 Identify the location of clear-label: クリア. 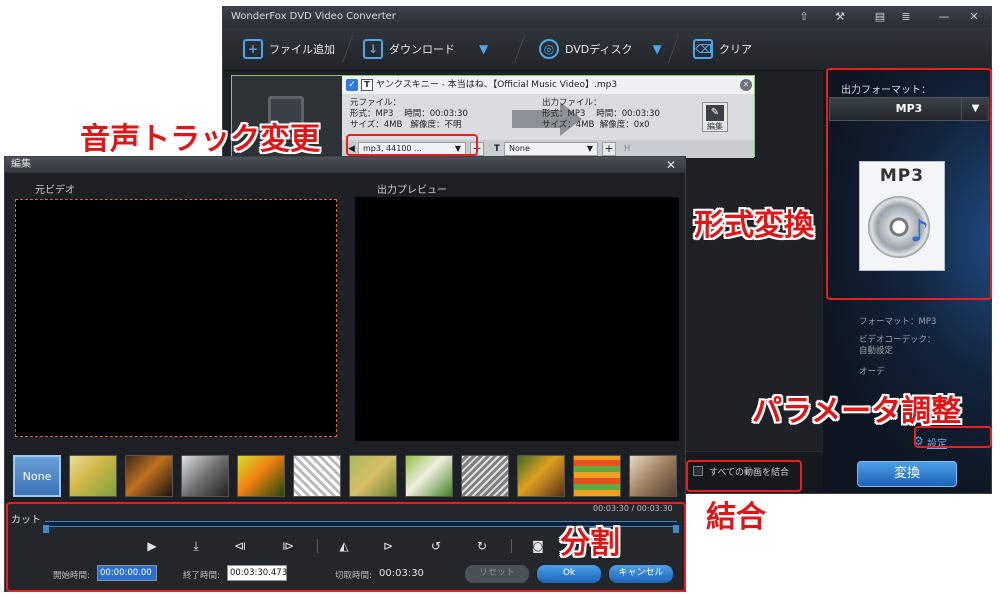
(735, 49).